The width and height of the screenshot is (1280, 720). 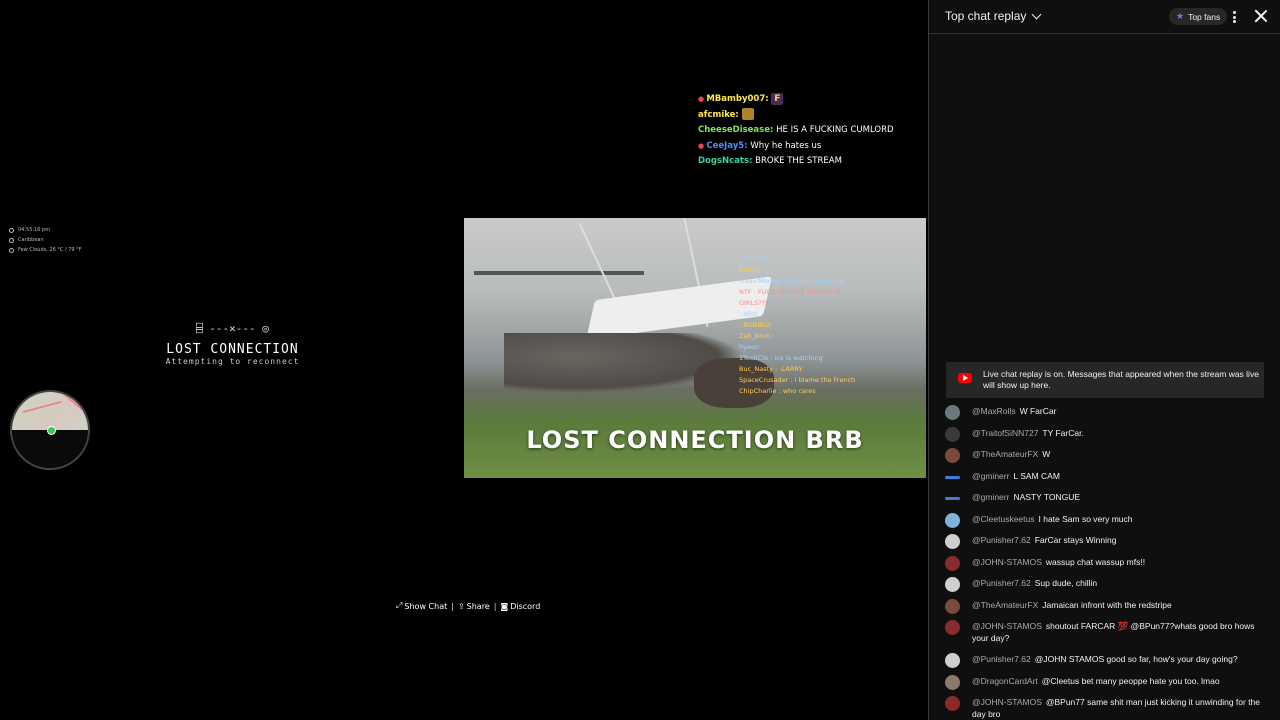 I want to click on chevron-down-icon, so click(x=1036, y=14).